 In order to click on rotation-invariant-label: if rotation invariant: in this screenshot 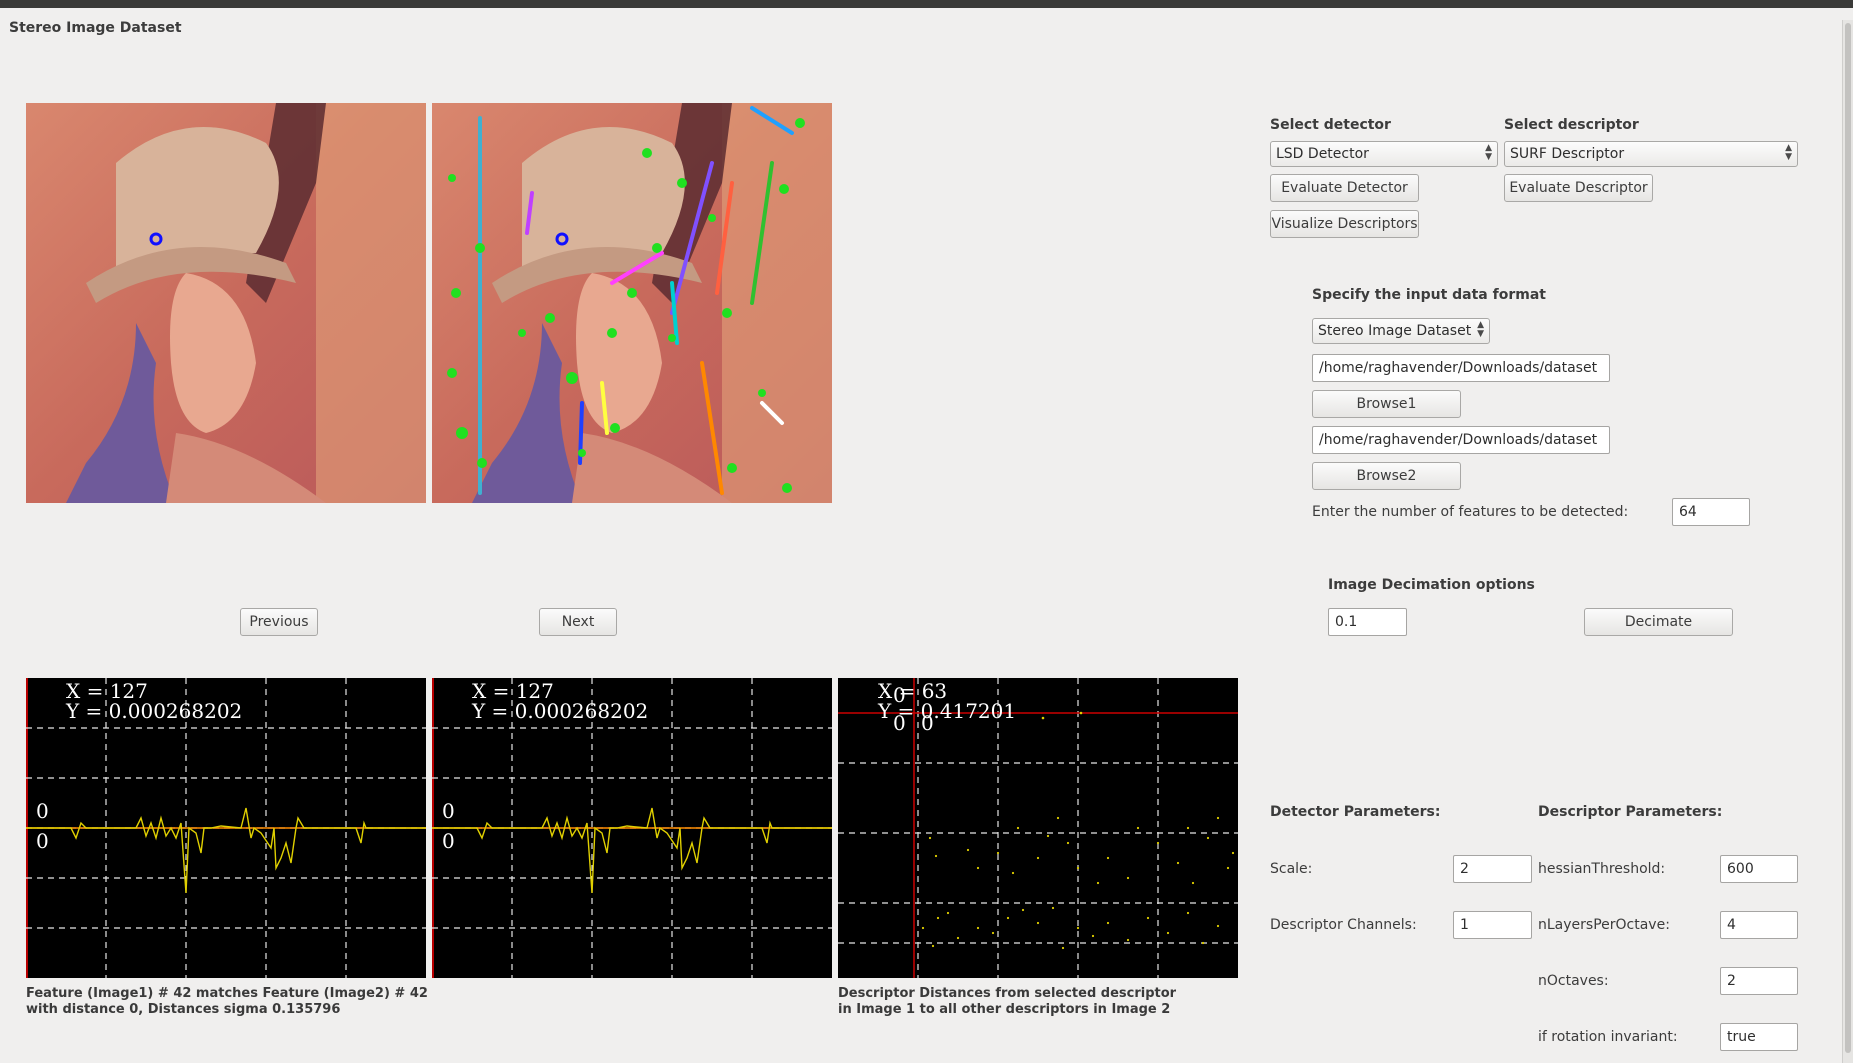, I will do `click(1608, 1037)`.